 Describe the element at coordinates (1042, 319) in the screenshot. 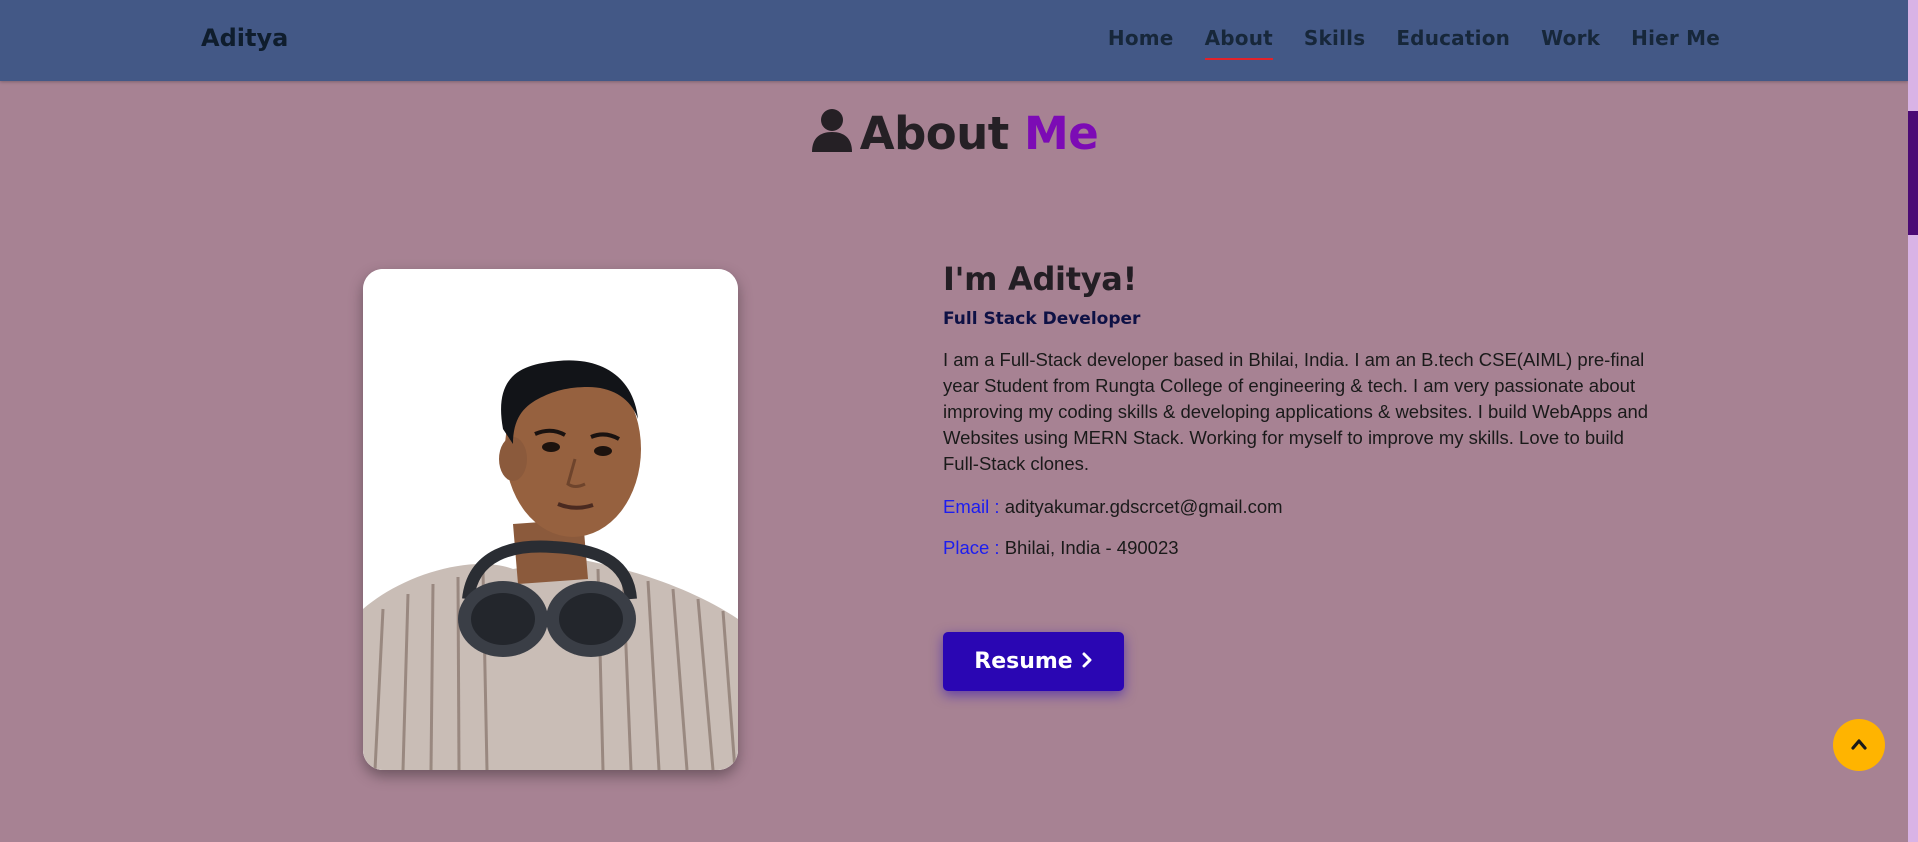

I see `role-subtitle: Full Stack Developer` at that location.